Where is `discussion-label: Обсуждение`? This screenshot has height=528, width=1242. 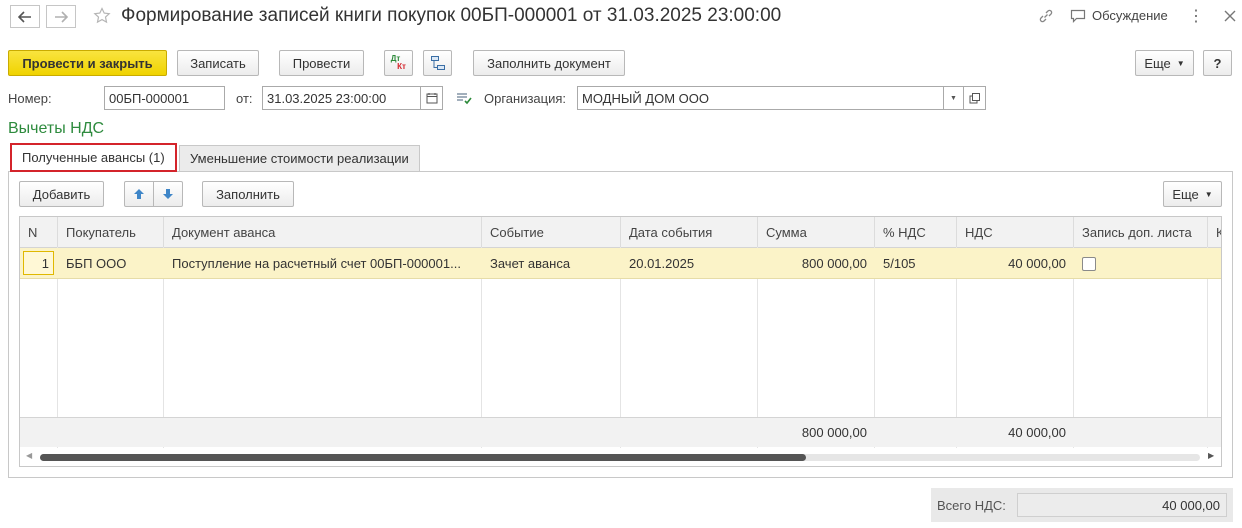
discussion-label: Обсуждение is located at coordinates (1130, 15).